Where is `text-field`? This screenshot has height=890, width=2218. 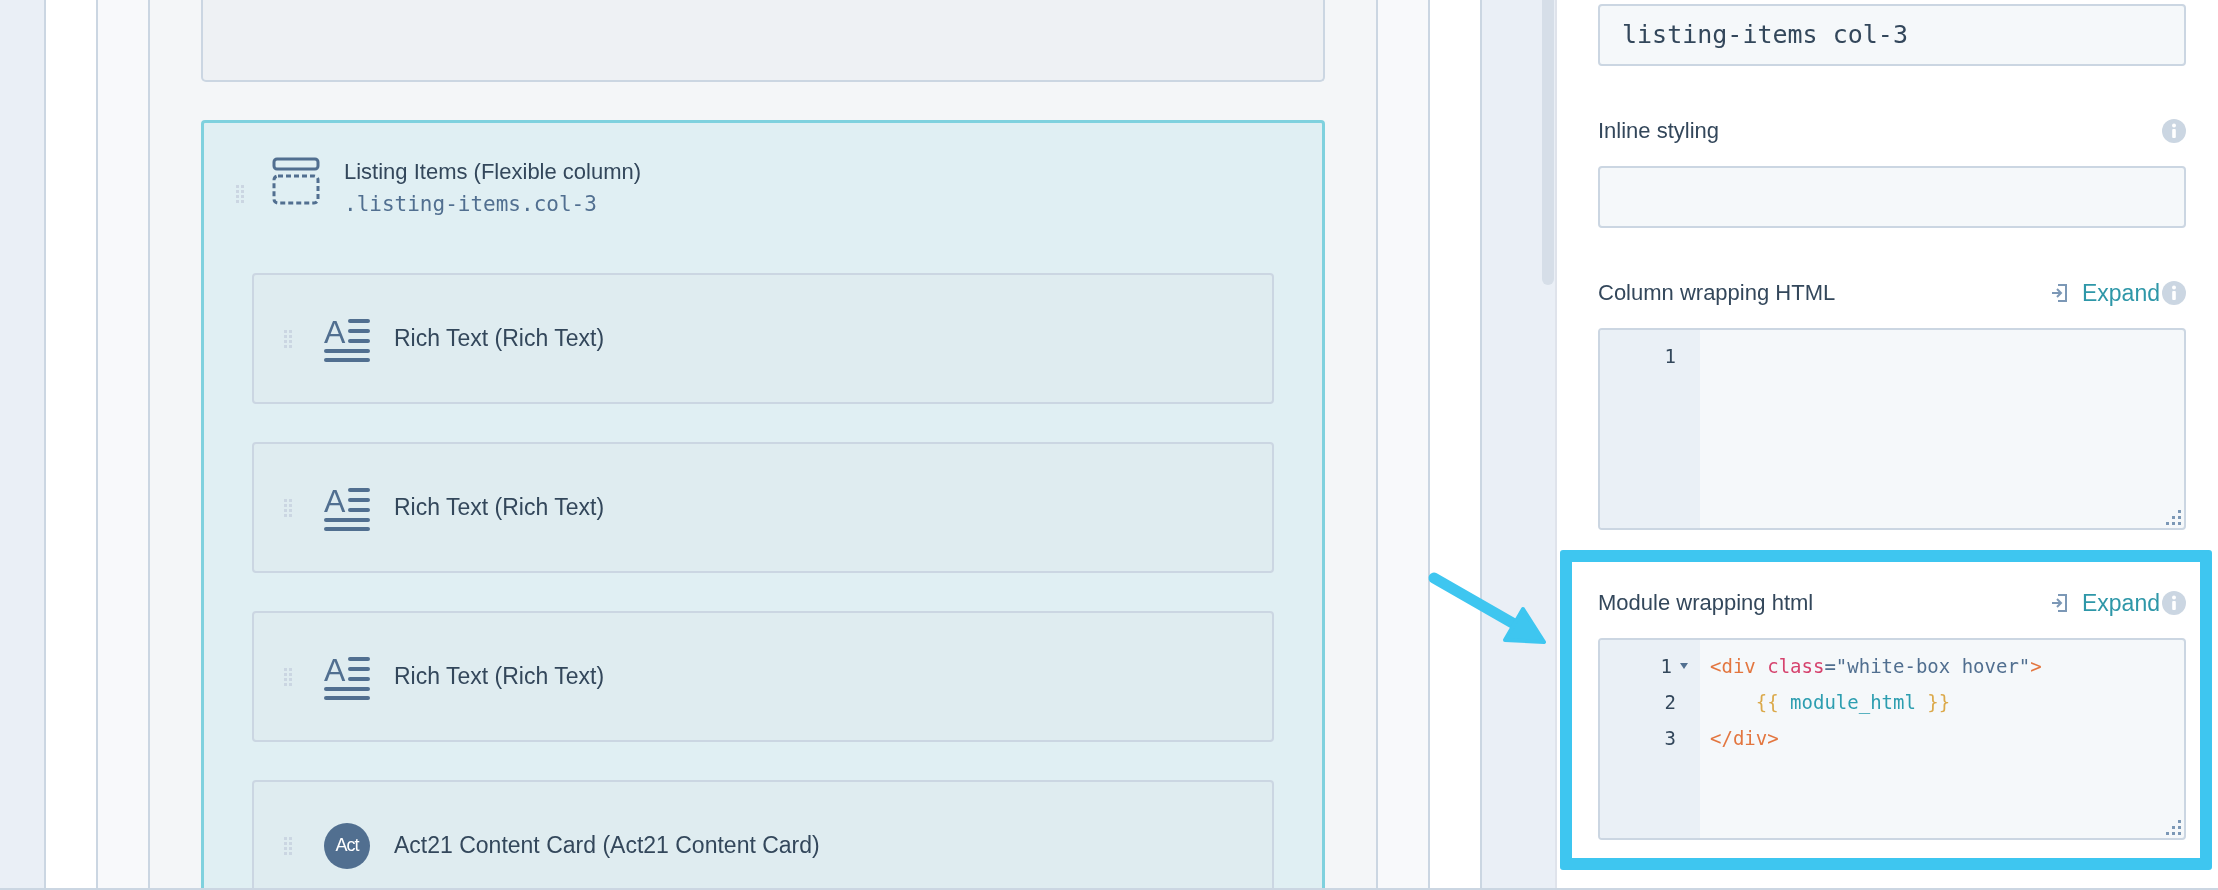 text-field is located at coordinates (1892, 197).